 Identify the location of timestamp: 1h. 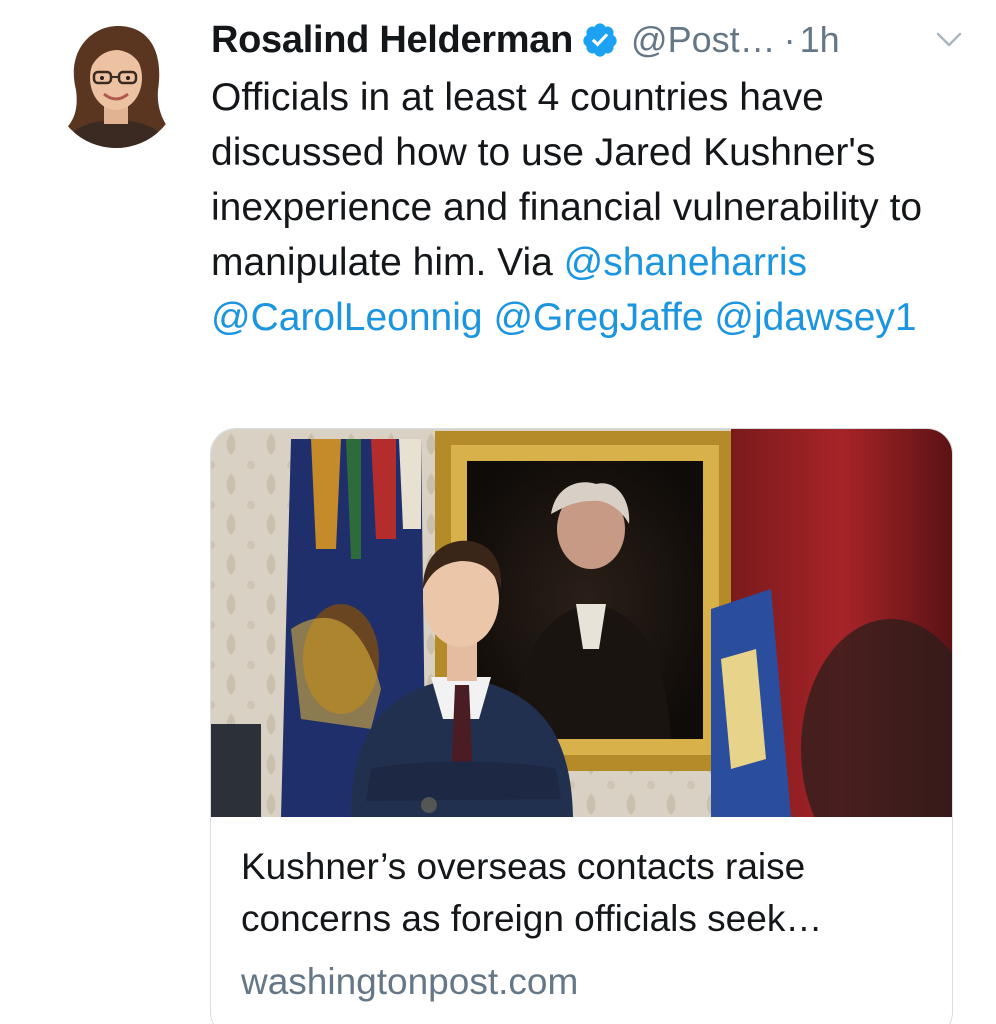
(820, 40).